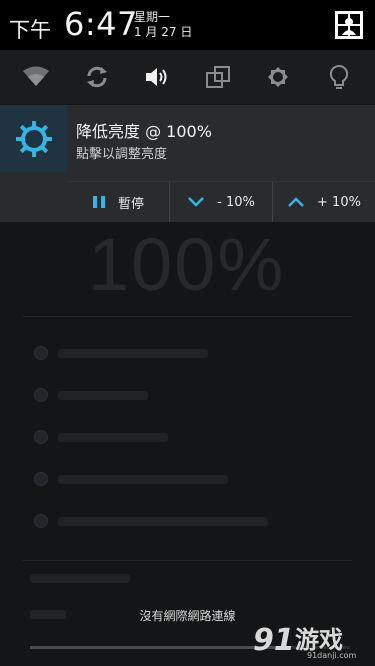 Image resolution: width=375 pixels, height=666 pixels. I want to click on pause-label: 暫停, so click(130, 204).